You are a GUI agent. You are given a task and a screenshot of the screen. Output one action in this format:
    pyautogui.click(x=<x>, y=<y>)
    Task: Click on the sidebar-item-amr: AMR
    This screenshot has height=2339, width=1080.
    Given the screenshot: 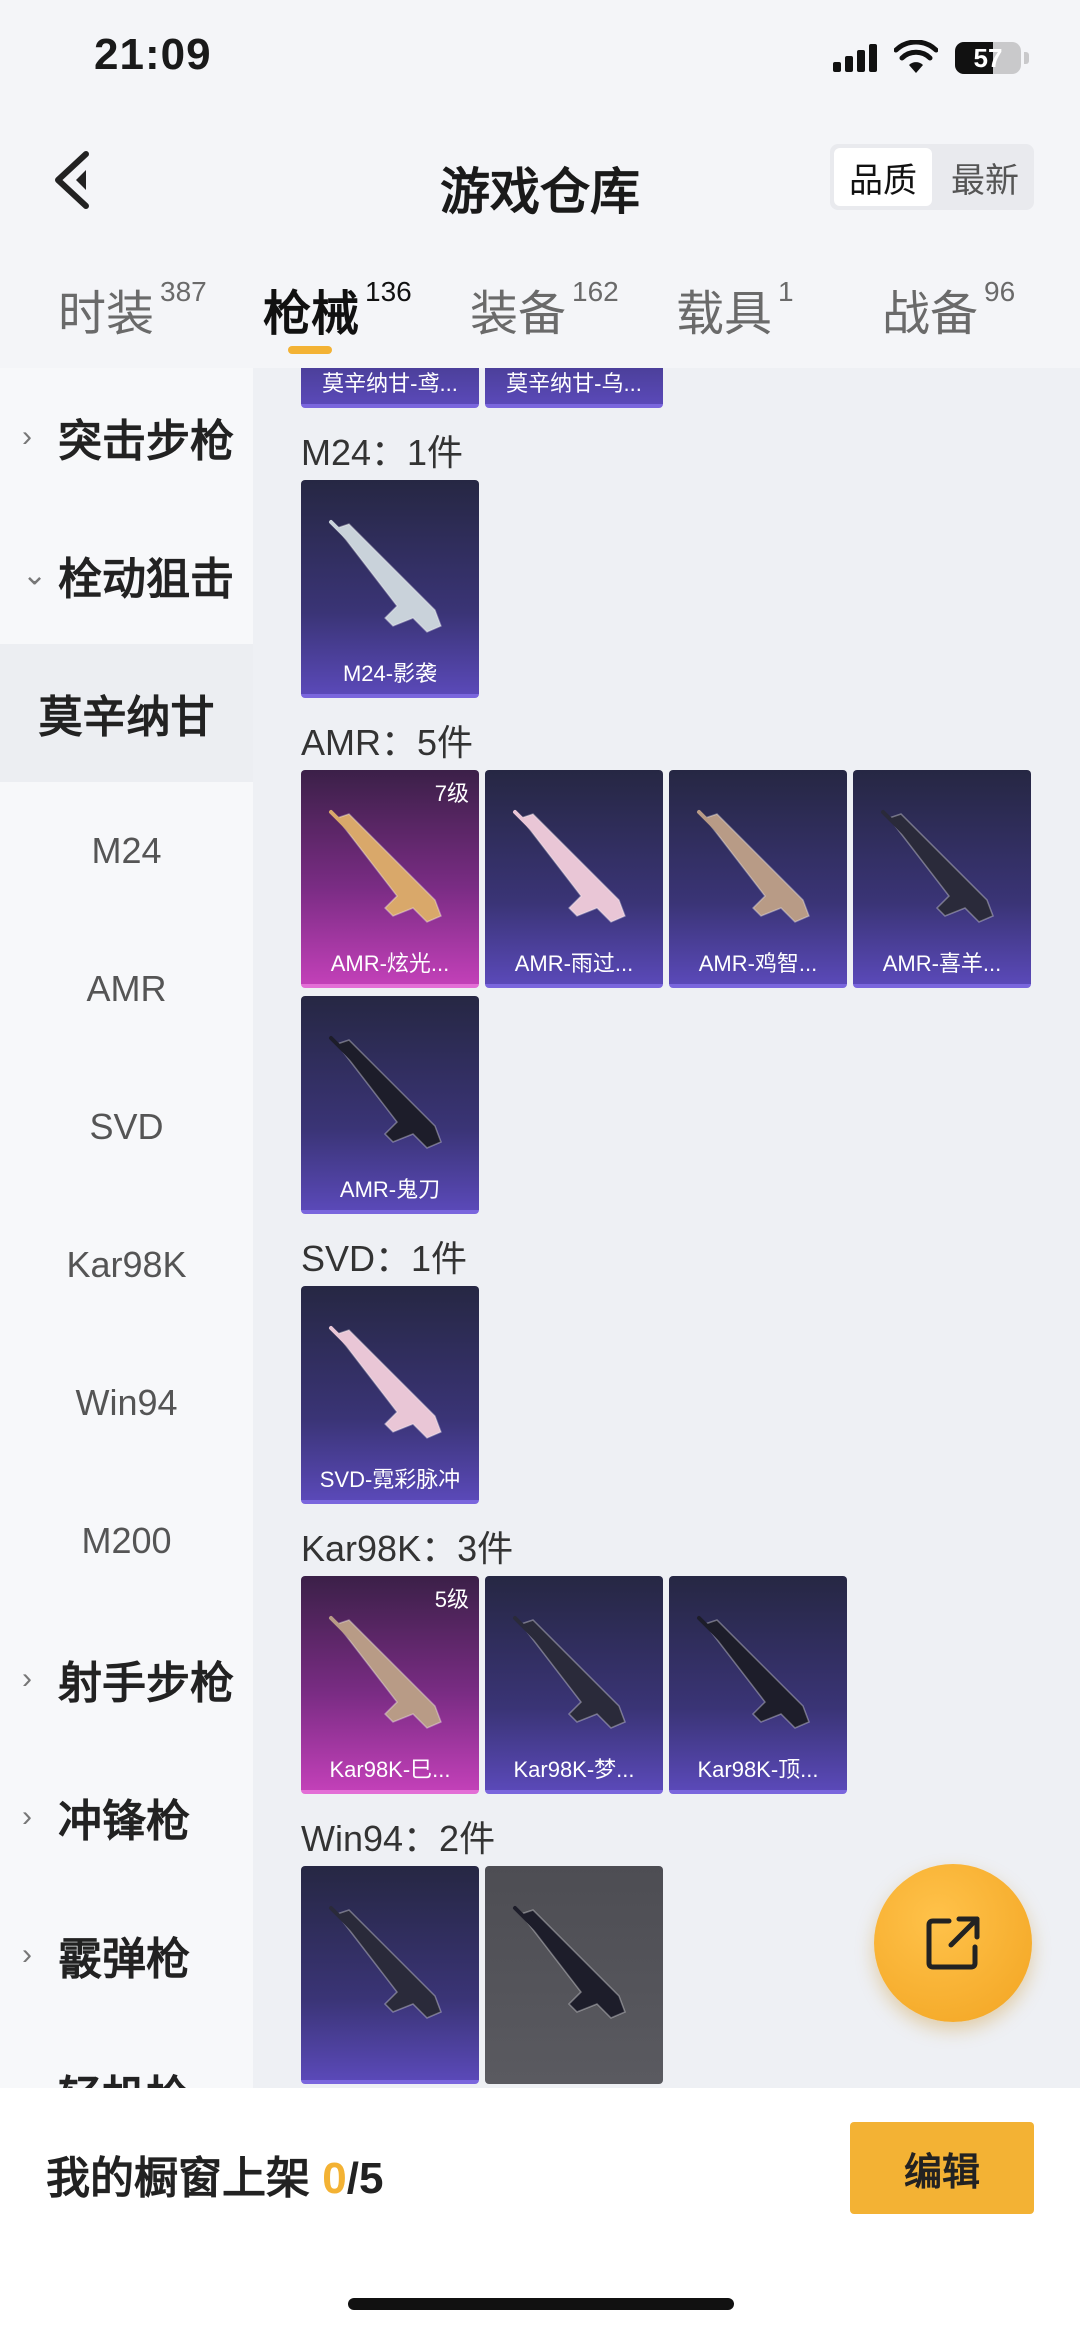 What is the action you would take?
    pyautogui.click(x=126, y=989)
    